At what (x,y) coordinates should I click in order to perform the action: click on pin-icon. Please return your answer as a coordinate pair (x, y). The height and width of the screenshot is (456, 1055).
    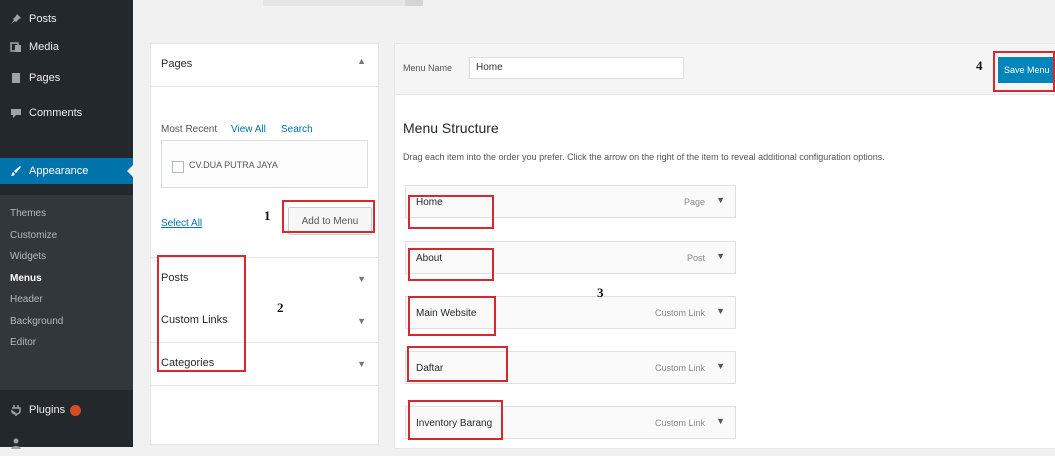
    Looking at the image, I should click on (16, 19).